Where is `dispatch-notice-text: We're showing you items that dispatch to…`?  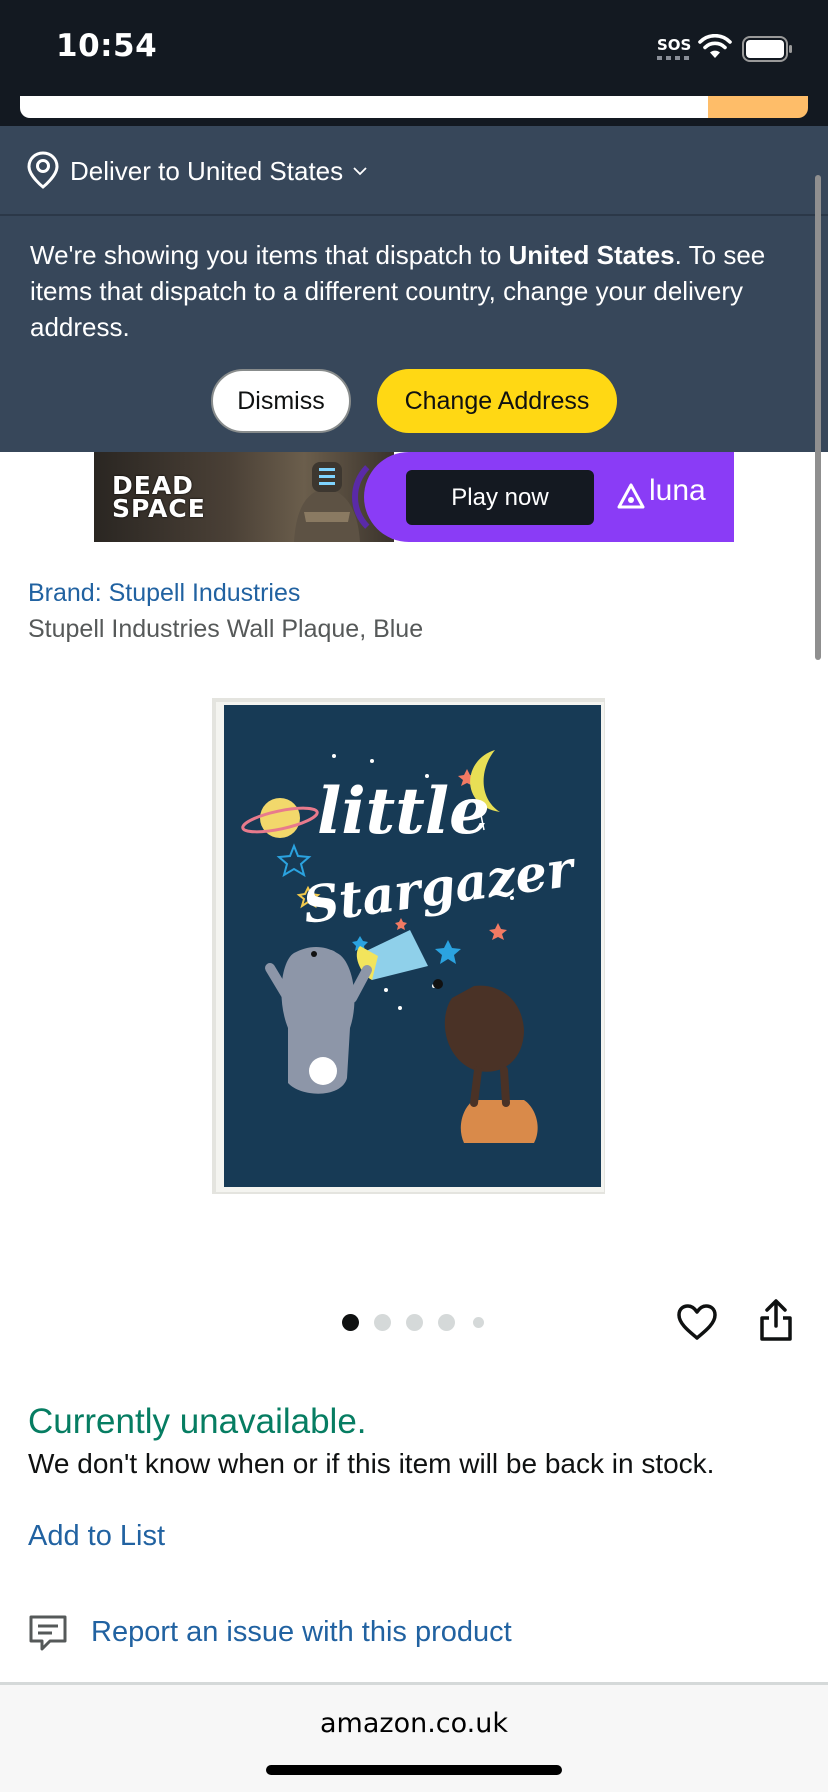 dispatch-notice-text: We're showing you items that dispatch to… is located at coordinates (398, 291).